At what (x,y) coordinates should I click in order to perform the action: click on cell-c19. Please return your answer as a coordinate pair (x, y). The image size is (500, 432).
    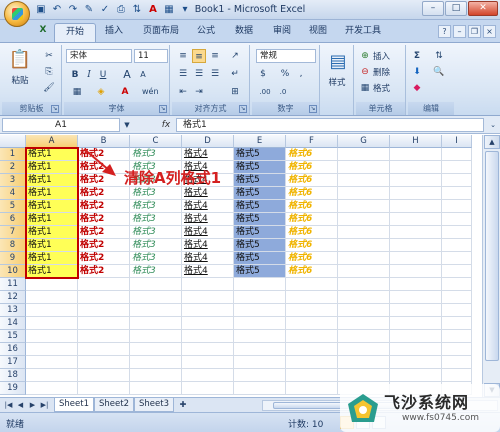
    Looking at the image, I should click on (156, 388).